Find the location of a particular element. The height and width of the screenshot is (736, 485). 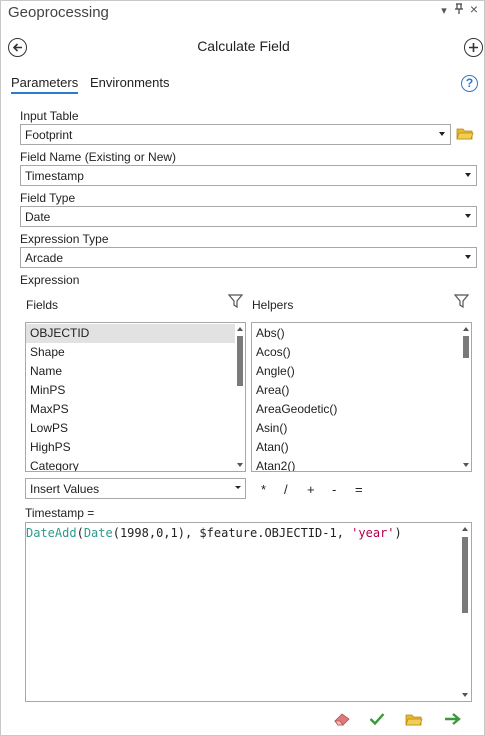

field-type-label: Field Type is located at coordinates (48, 198).